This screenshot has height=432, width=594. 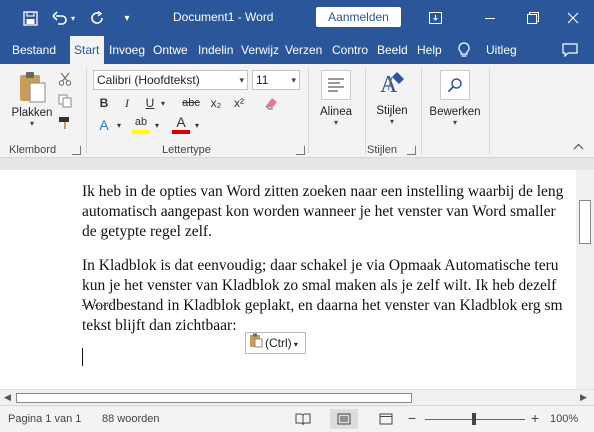 I want to click on zoom-level: 100%, so click(x=564, y=419).